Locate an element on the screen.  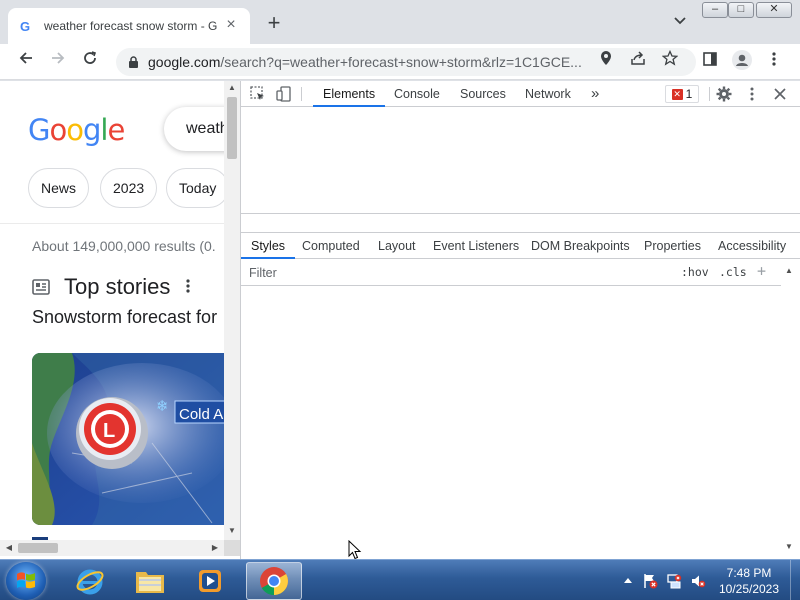
tab-accessibility: Accessibility is located at coordinates (752, 246).